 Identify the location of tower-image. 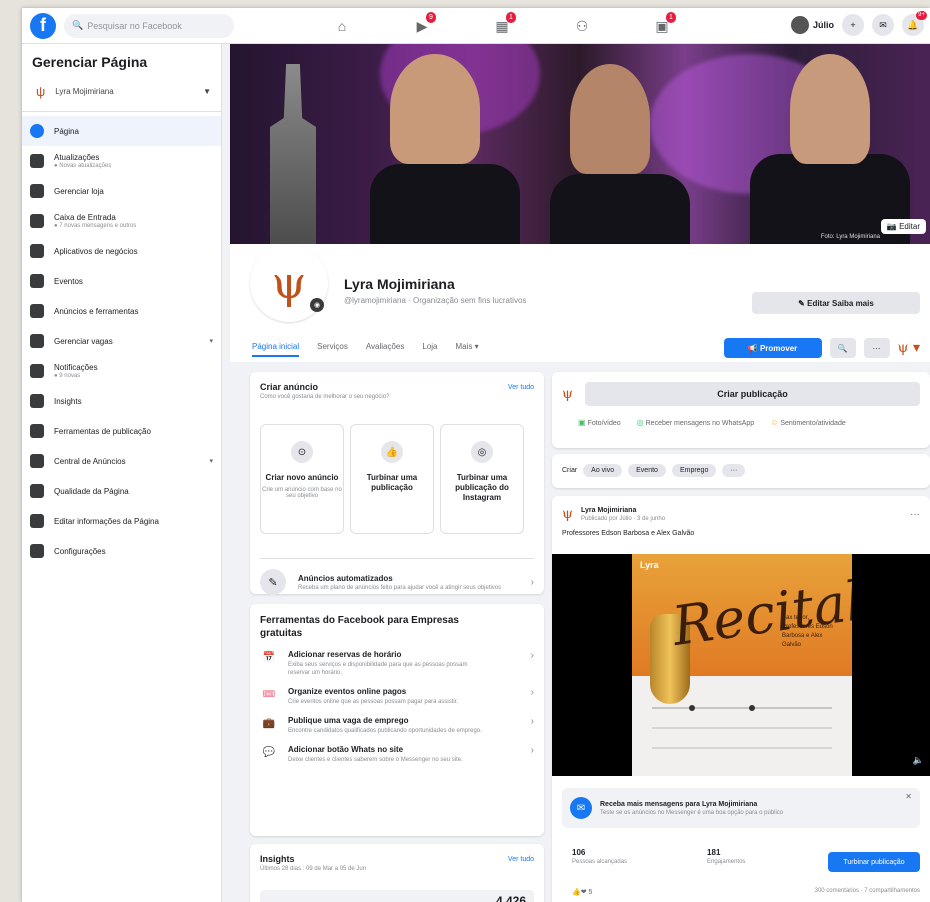
(293, 154).